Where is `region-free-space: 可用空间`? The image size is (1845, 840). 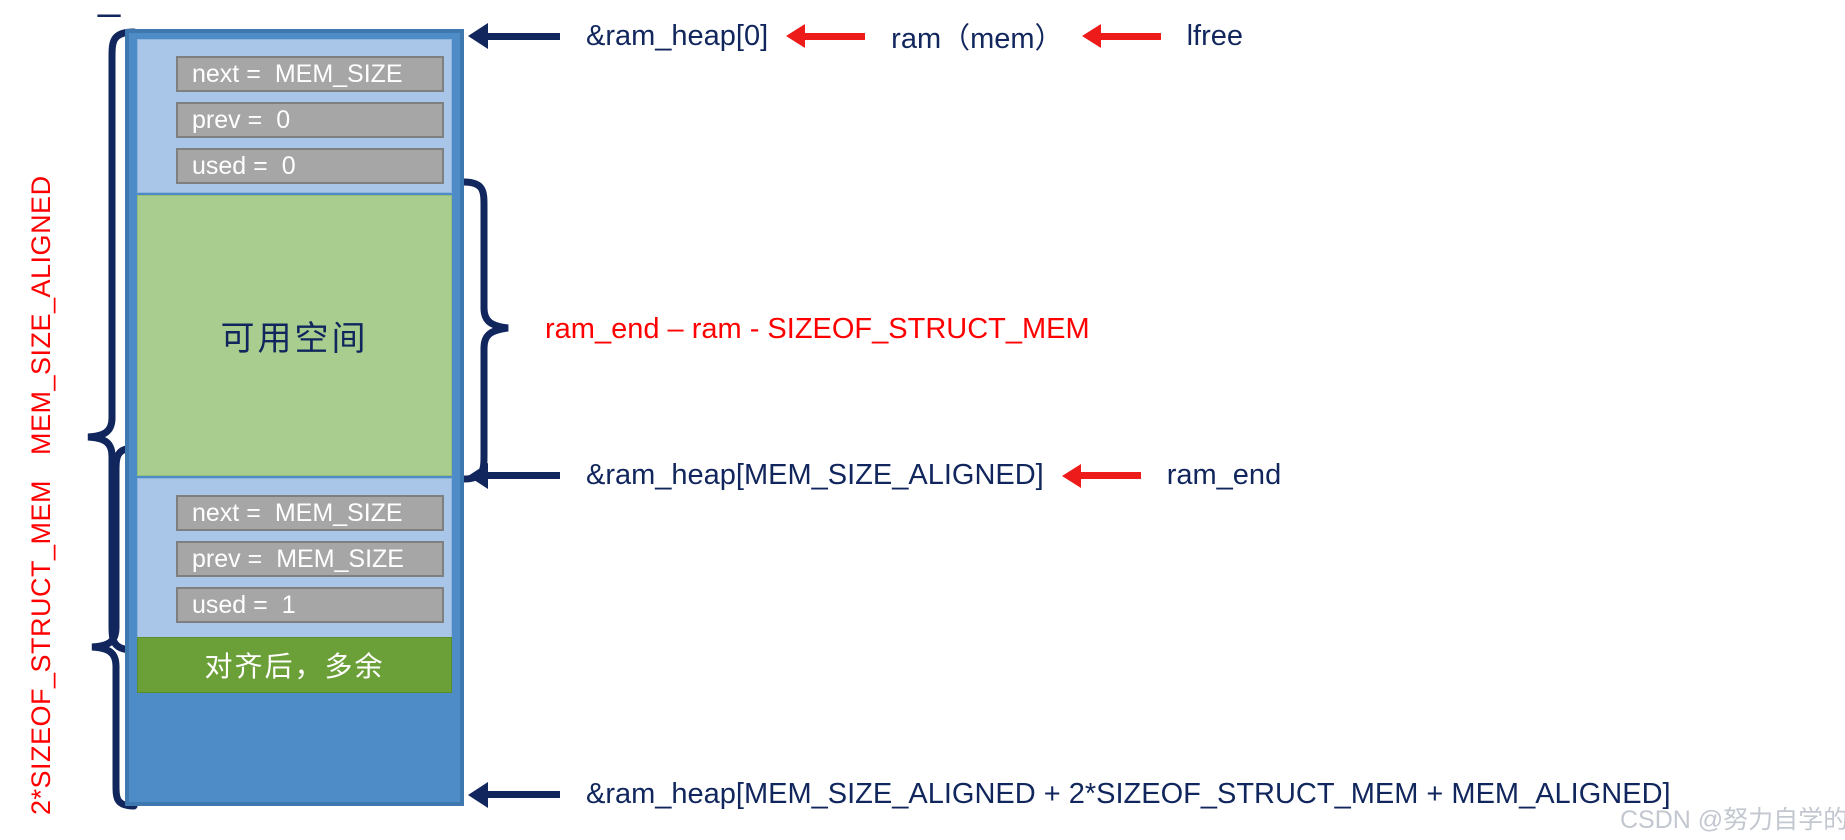 region-free-space: 可用空间 is located at coordinates (294, 335).